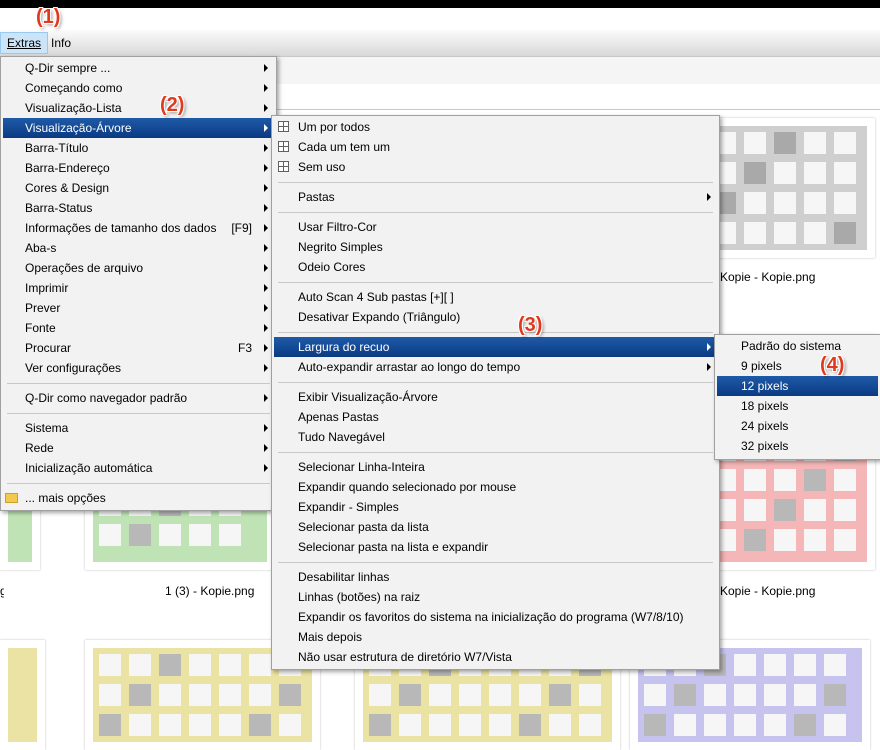 This screenshot has height=750, width=880. What do you see at coordinates (495, 577) in the screenshot?
I see `menu-item-desabilitar-linhas: Desabilitar linhas` at bounding box center [495, 577].